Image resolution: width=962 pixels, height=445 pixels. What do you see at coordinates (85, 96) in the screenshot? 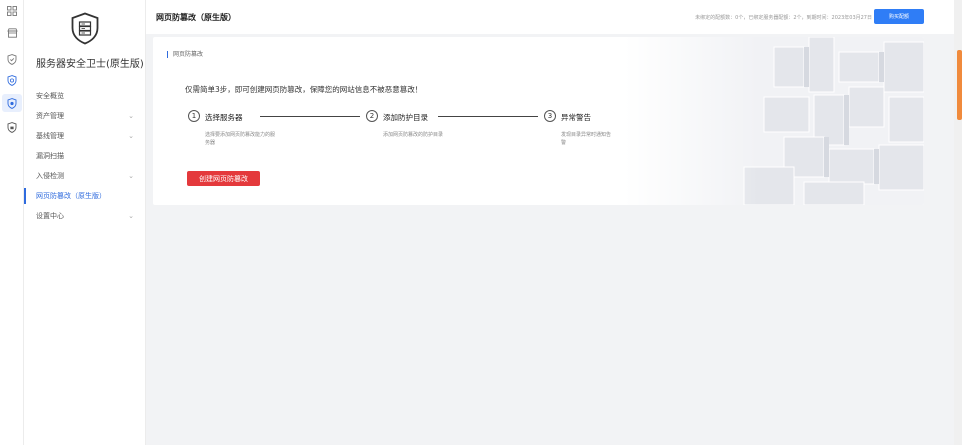
I see `sidebar-item-security-overview: 安全概览` at bounding box center [85, 96].